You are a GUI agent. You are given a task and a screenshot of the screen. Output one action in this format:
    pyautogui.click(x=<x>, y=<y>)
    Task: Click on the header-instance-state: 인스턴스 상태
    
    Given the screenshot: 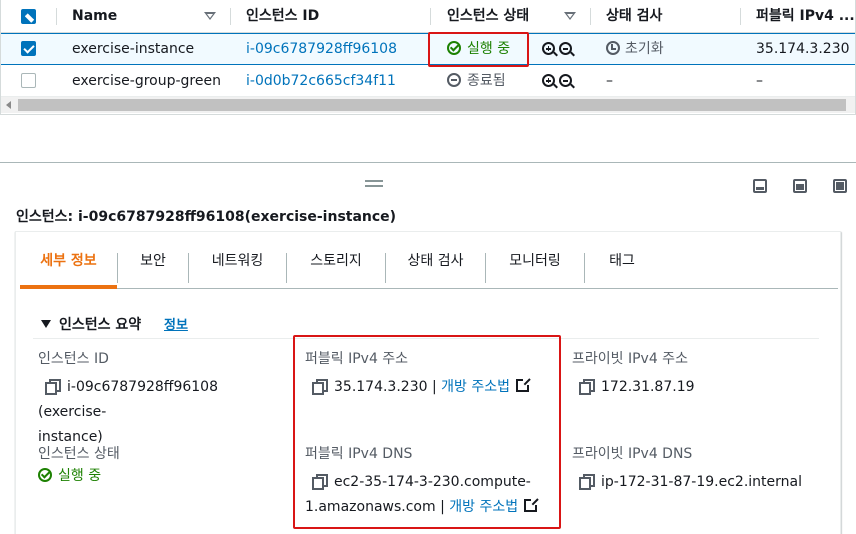 What is the action you would take?
    pyautogui.click(x=488, y=16)
    